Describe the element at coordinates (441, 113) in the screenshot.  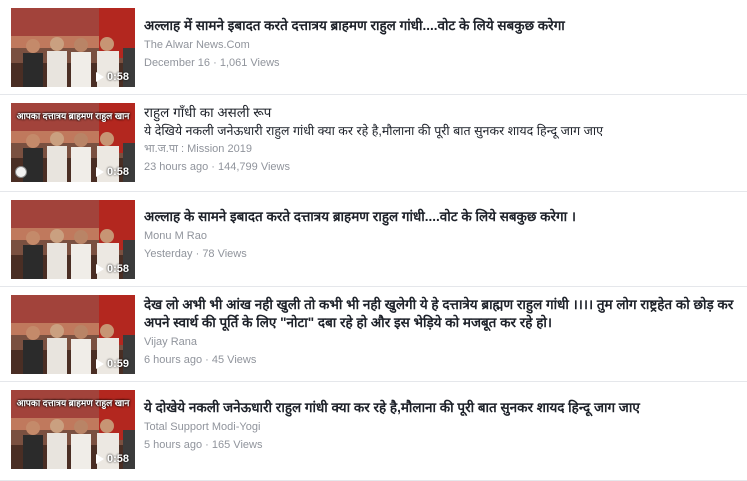
I see `video-title-link: राहुल गाँधी का असली रूप` at that location.